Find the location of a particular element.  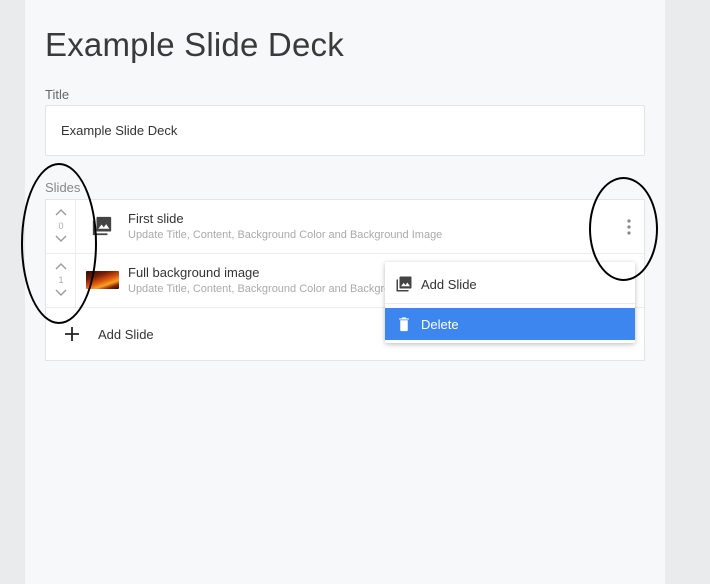

order-control: 1 is located at coordinates (61, 280).